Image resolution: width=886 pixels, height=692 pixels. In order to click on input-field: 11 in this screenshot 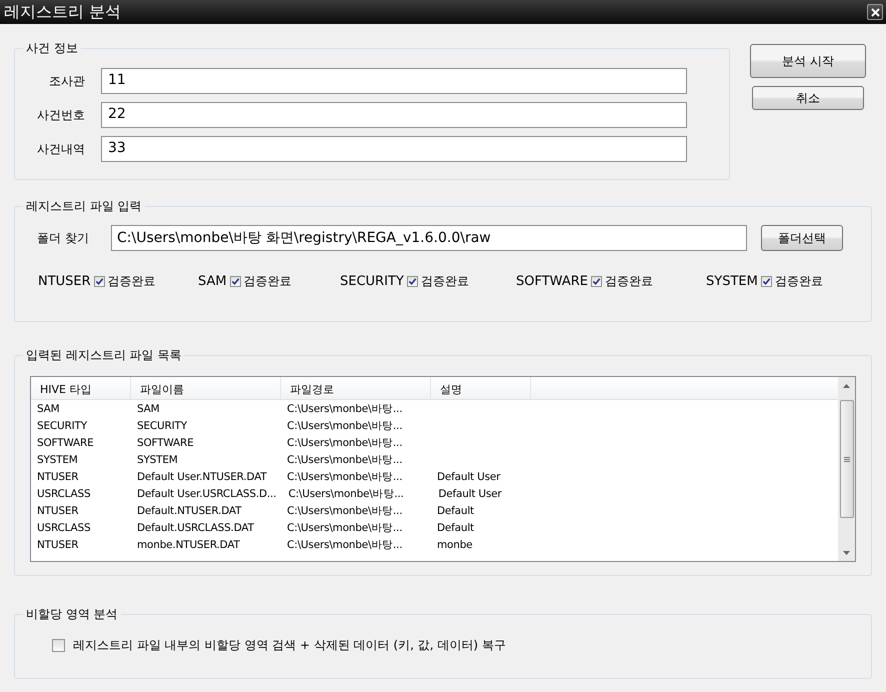, I will do `click(394, 81)`.